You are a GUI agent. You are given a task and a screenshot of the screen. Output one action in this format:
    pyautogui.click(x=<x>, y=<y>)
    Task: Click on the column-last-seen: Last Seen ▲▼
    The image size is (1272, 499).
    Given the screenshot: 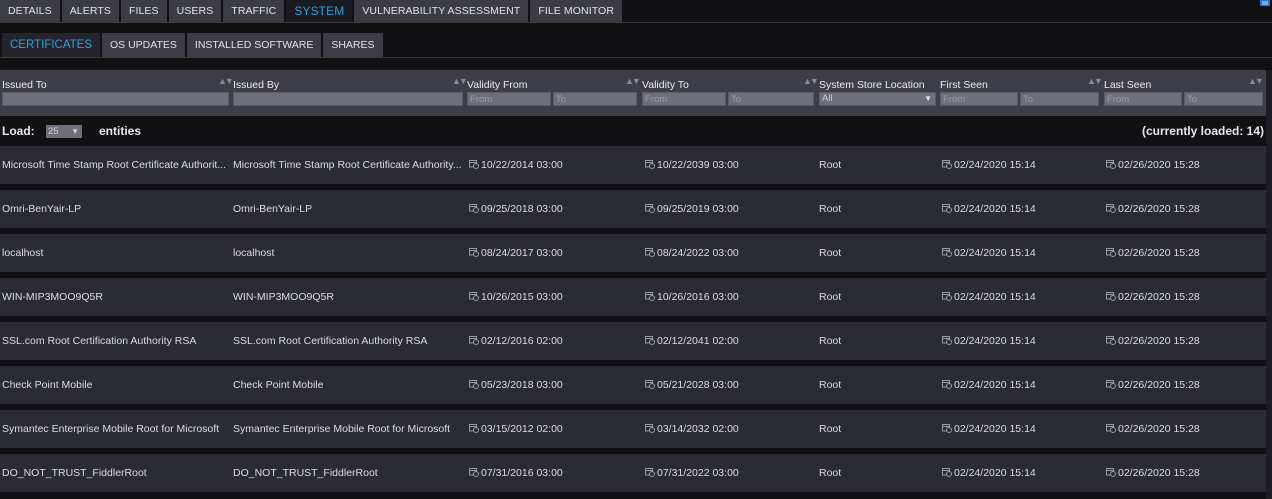 What is the action you would take?
    pyautogui.click(x=1184, y=93)
    